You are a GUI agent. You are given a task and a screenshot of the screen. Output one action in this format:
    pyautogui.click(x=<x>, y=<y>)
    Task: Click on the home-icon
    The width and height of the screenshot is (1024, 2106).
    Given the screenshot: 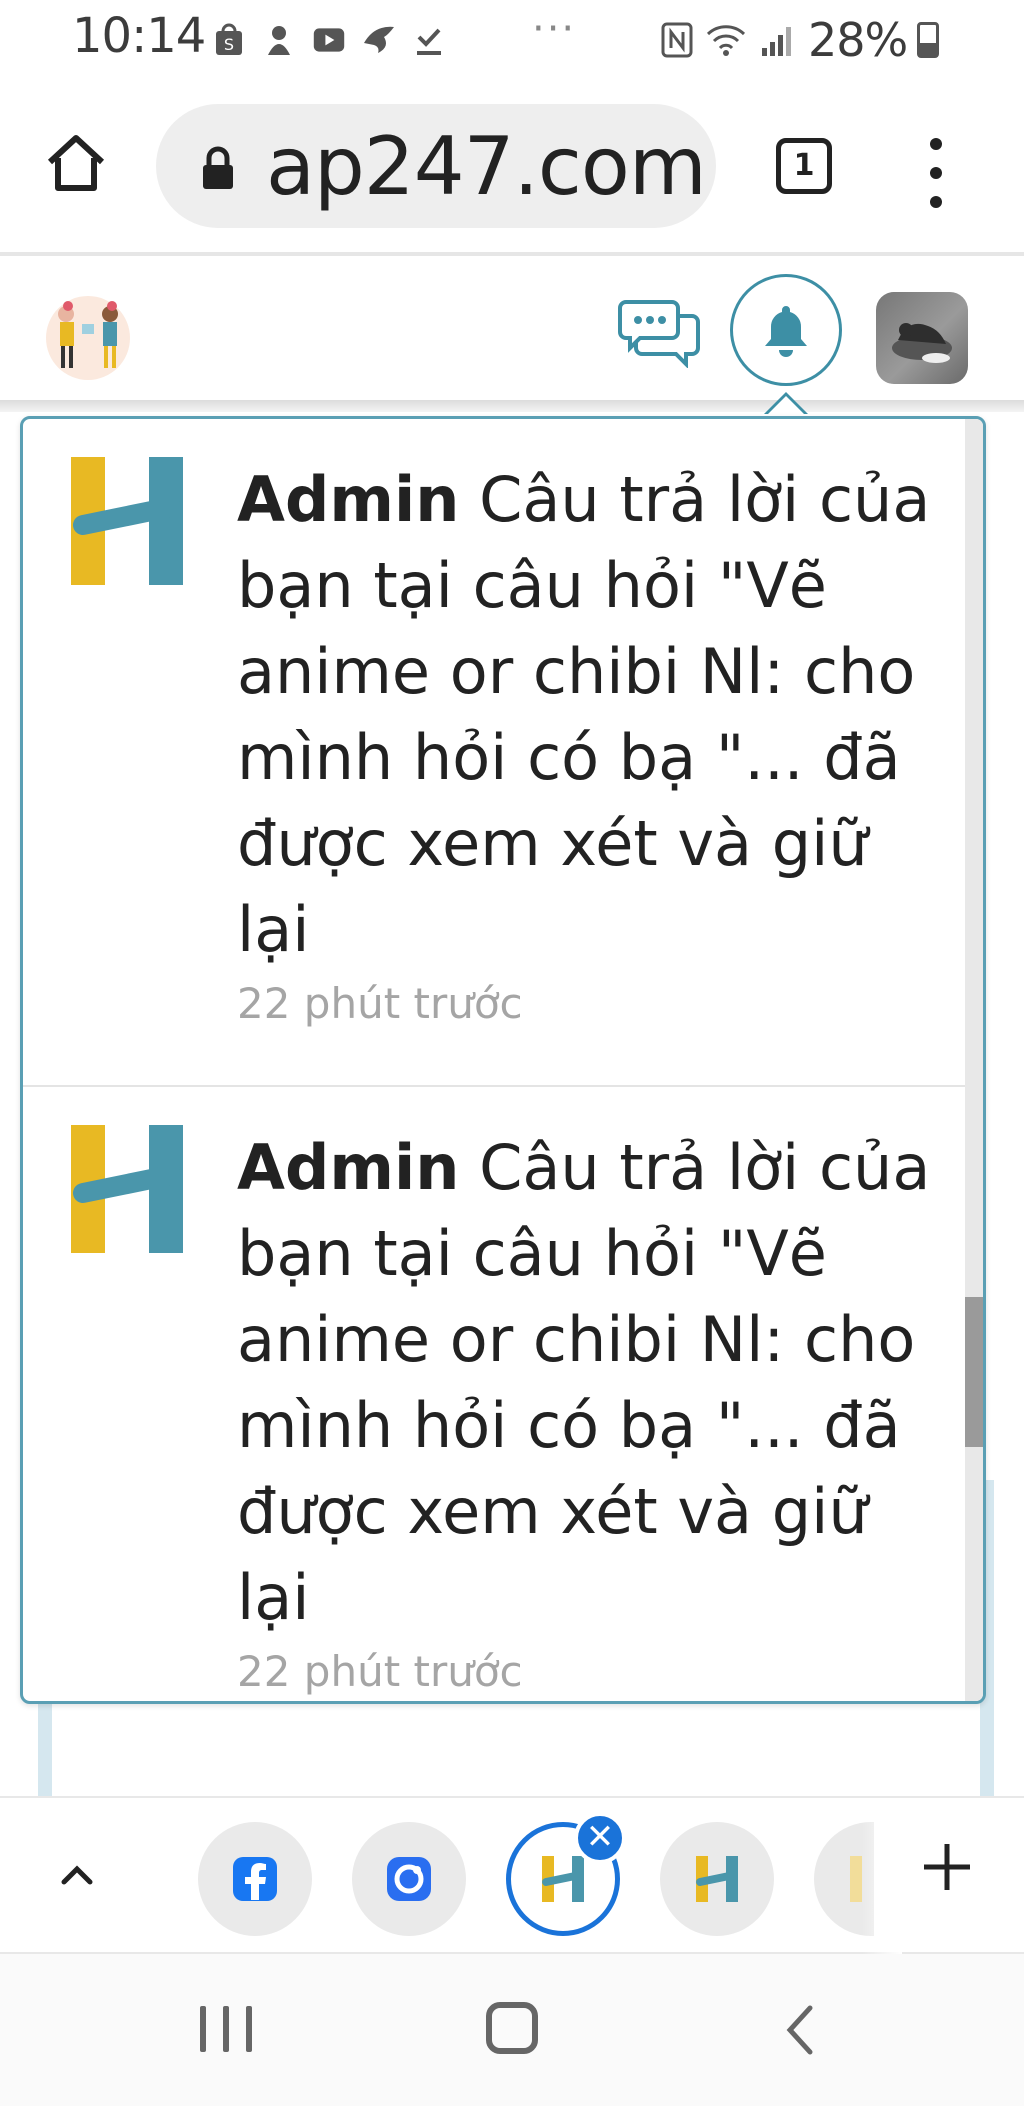 What is the action you would take?
    pyautogui.click(x=76, y=163)
    